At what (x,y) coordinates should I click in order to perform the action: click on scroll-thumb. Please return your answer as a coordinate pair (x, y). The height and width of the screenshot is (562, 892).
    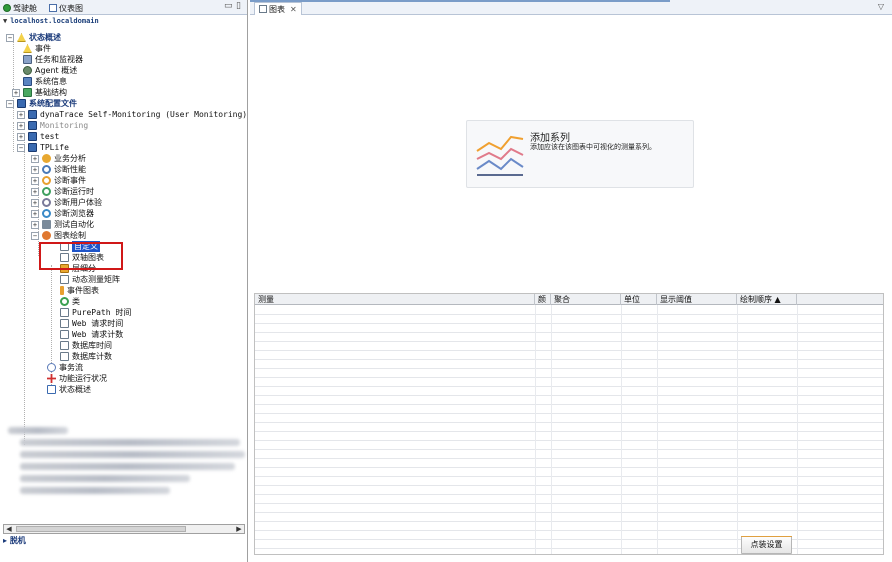
    Looking at the image, I should click on (101, 529).